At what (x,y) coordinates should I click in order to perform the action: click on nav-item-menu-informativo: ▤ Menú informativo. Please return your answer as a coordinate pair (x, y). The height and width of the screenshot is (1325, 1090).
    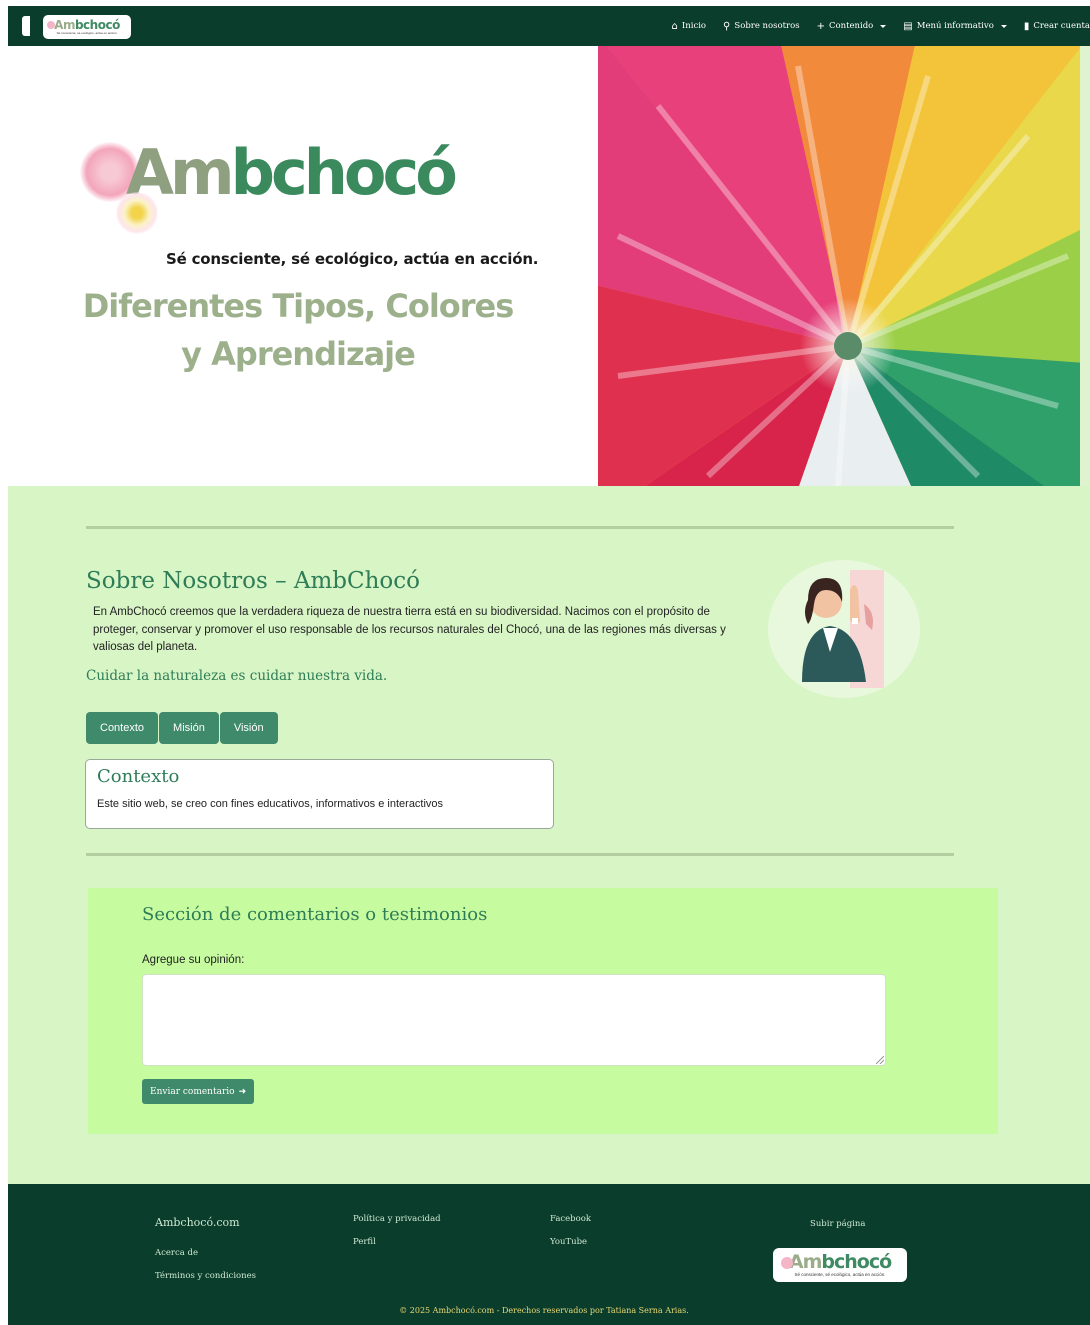
    Looking at the image, I should click on (955, 26).